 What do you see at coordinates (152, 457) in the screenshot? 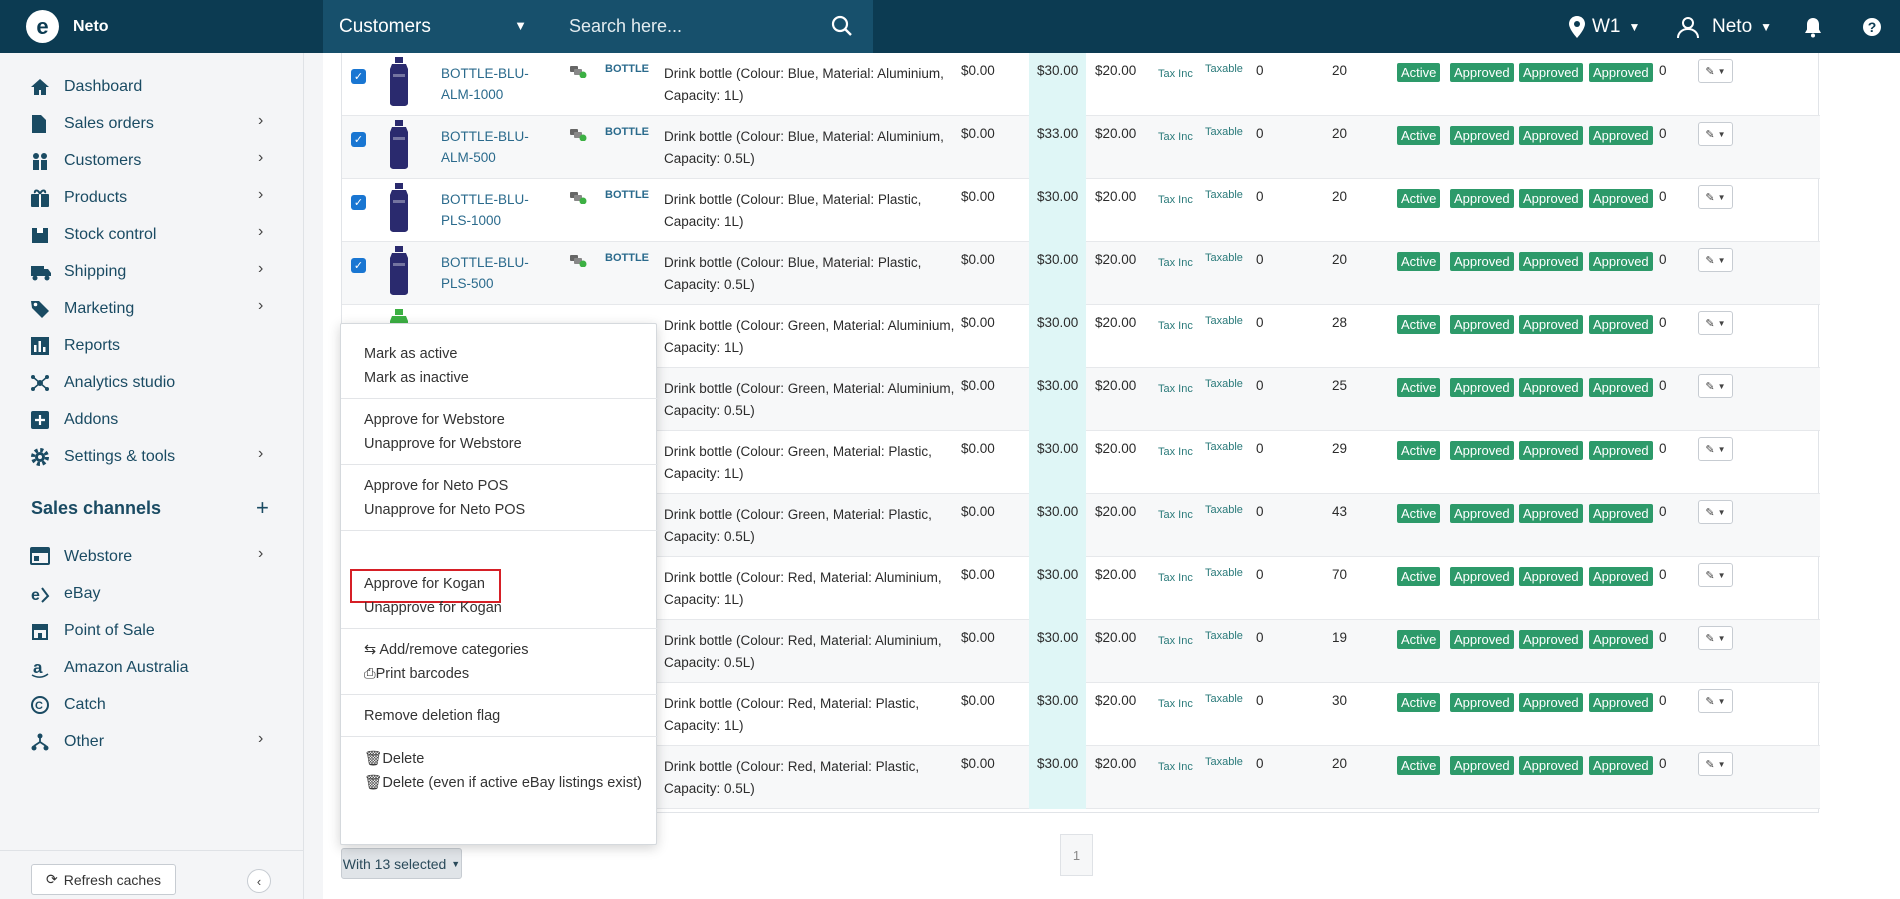
I see `sidebar-item-settings-tools: Settings & tools ›` at bounding box center [152, 457].